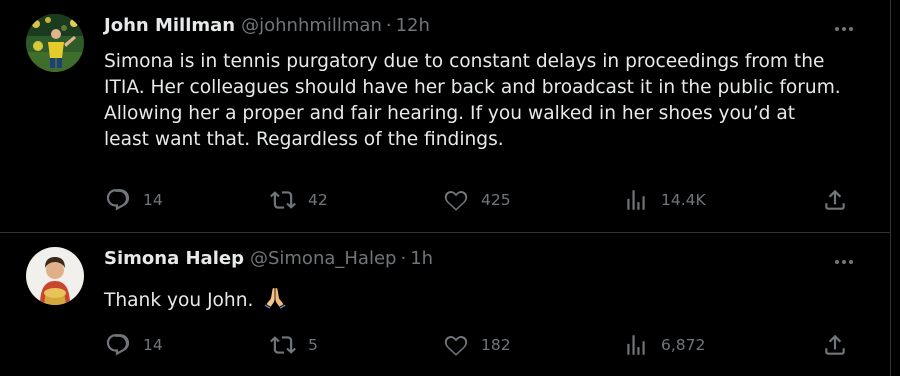  Describe the element at coordinates (683, 345) in the screenshot. I see `views-count: 6,872` at that location.